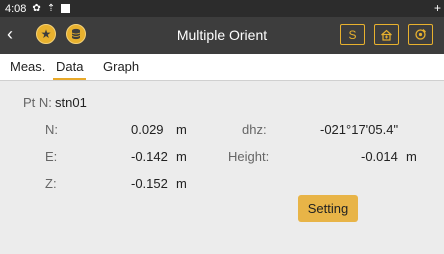  I want to click on z-label: Z:, so click(51, 183).